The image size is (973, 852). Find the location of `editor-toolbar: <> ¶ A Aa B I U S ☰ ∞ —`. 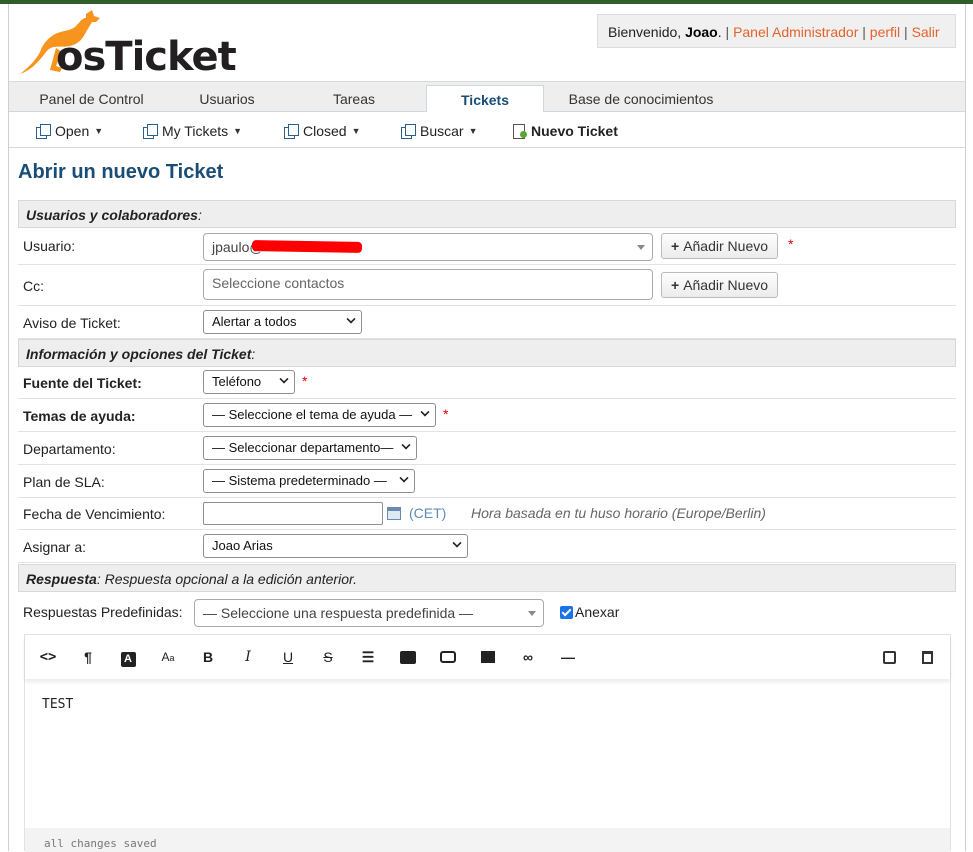

editor-toolbar: <> ¶ A Aa B I U S ☰ ∞ — is located at coordinates (487, 657).